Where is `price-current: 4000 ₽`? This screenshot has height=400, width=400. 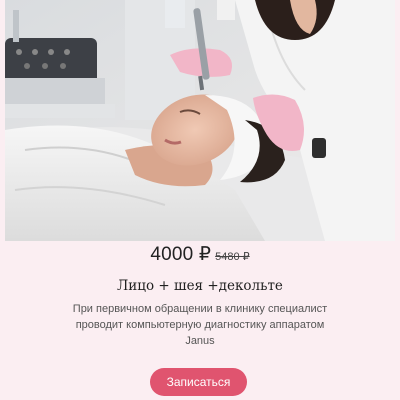 price-current: 4000 ₽ is located at coordinates (181, 254).